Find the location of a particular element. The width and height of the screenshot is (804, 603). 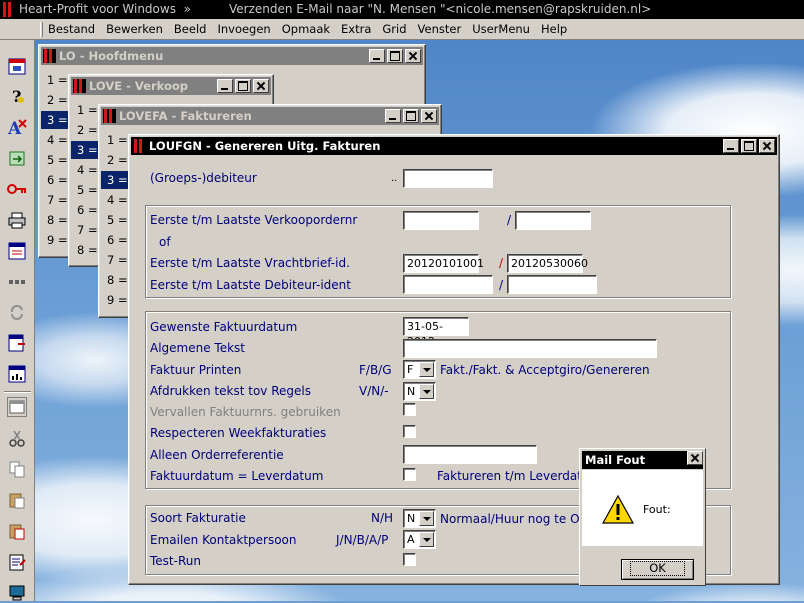

emailen-code: J/N/B/A/P is located at coordinates (362, 540).